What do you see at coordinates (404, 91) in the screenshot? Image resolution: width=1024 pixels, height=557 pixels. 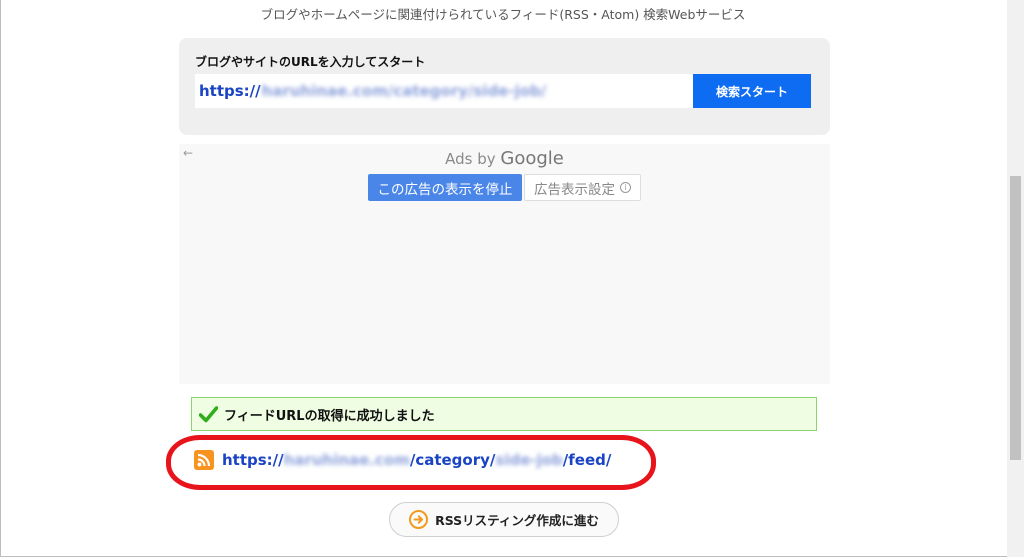 I see `url-input-domain: haruhinae.com/category/side-job/` at bounding box center [404, 91].